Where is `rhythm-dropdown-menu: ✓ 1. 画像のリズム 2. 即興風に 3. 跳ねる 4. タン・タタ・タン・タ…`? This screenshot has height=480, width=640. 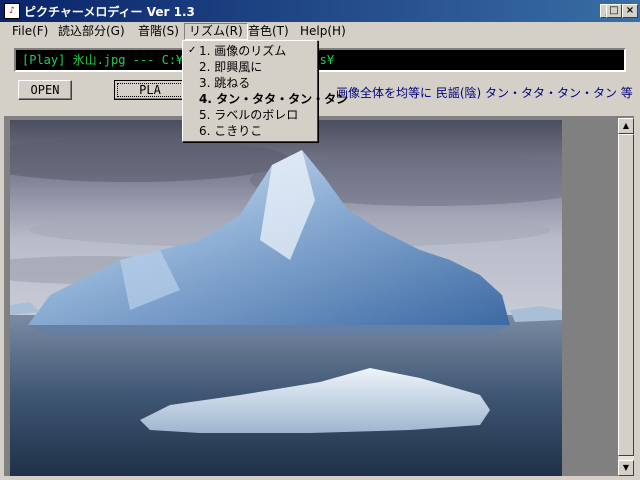
rhythm-dropdown-menu: ✓ 1. 画像のリズム 2. 即興風に 3. 跳ねる 4. タン・タタ・タン・タ… is located at coordinates (265, 91).